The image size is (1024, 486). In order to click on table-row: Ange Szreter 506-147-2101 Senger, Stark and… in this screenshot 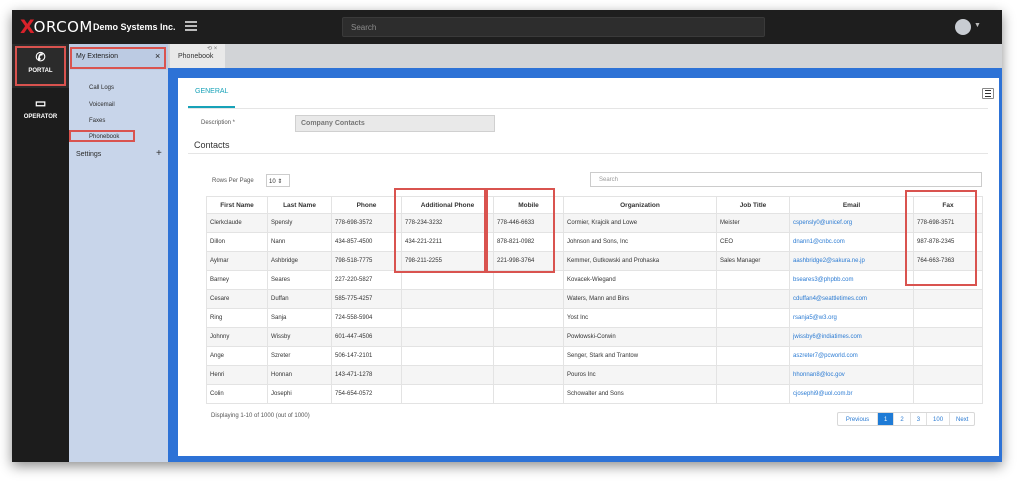, I will do `click(594, 356)`.